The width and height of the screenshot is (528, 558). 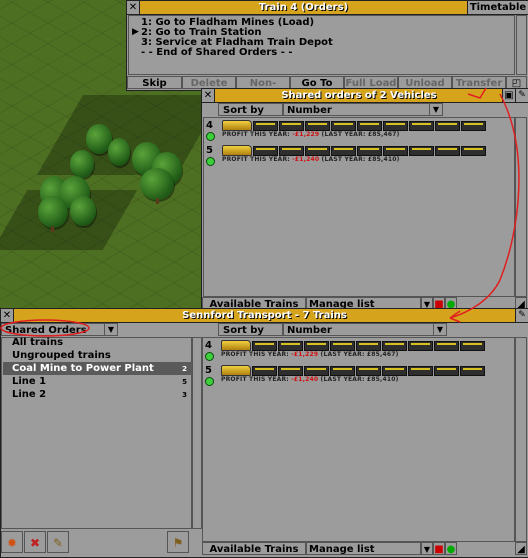 What do you see at coordinates (83, 368) in the screenshot?
I see `group-coal-mine-to-power-plant: Coal Mine to Power Plant` at bounding box center [83, 368].